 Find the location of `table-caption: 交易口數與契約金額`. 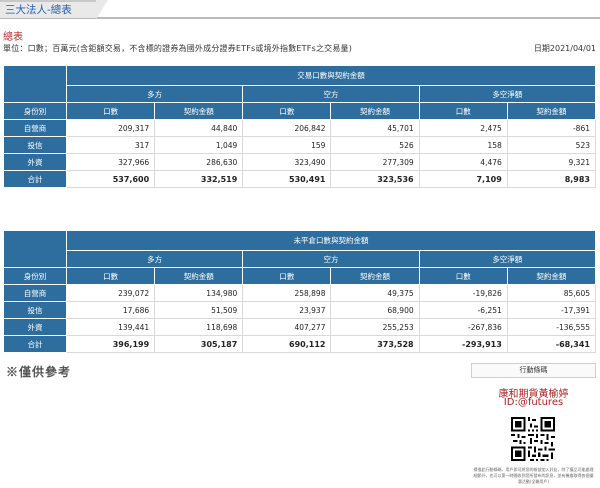

table-caption: 交易口數與契約金額 is located at coordinates (331, 75).